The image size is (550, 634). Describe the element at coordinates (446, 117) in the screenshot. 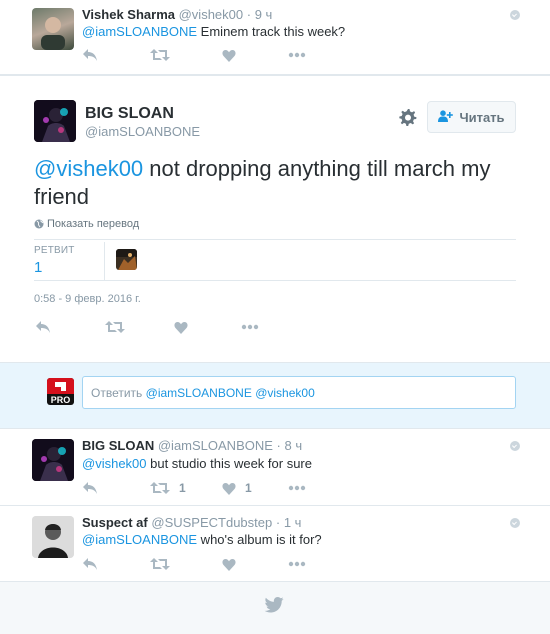

I see `follow-person-icon` at that location.